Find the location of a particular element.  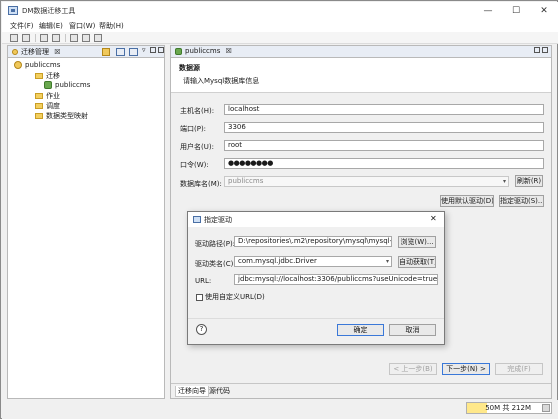

driver-class-value: com.mysql.jdbc.Driver is located at coordinates (277, 261).